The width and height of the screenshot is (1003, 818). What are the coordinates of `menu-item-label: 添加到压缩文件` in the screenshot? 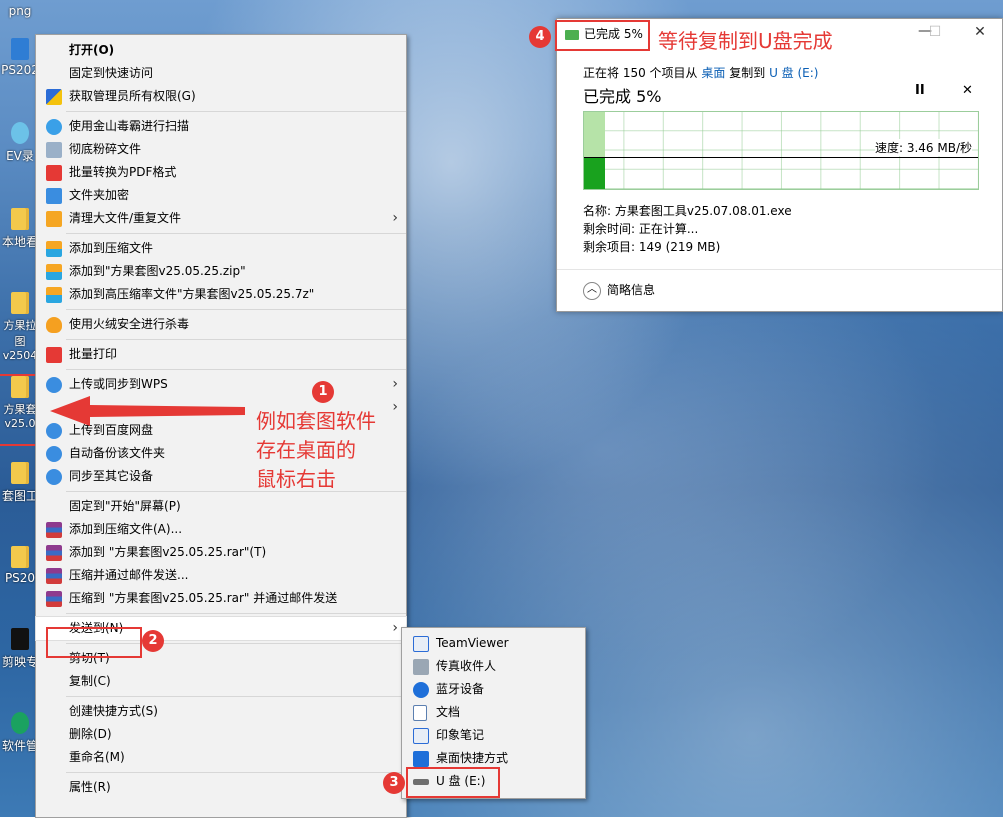 It's located at (111, 248).